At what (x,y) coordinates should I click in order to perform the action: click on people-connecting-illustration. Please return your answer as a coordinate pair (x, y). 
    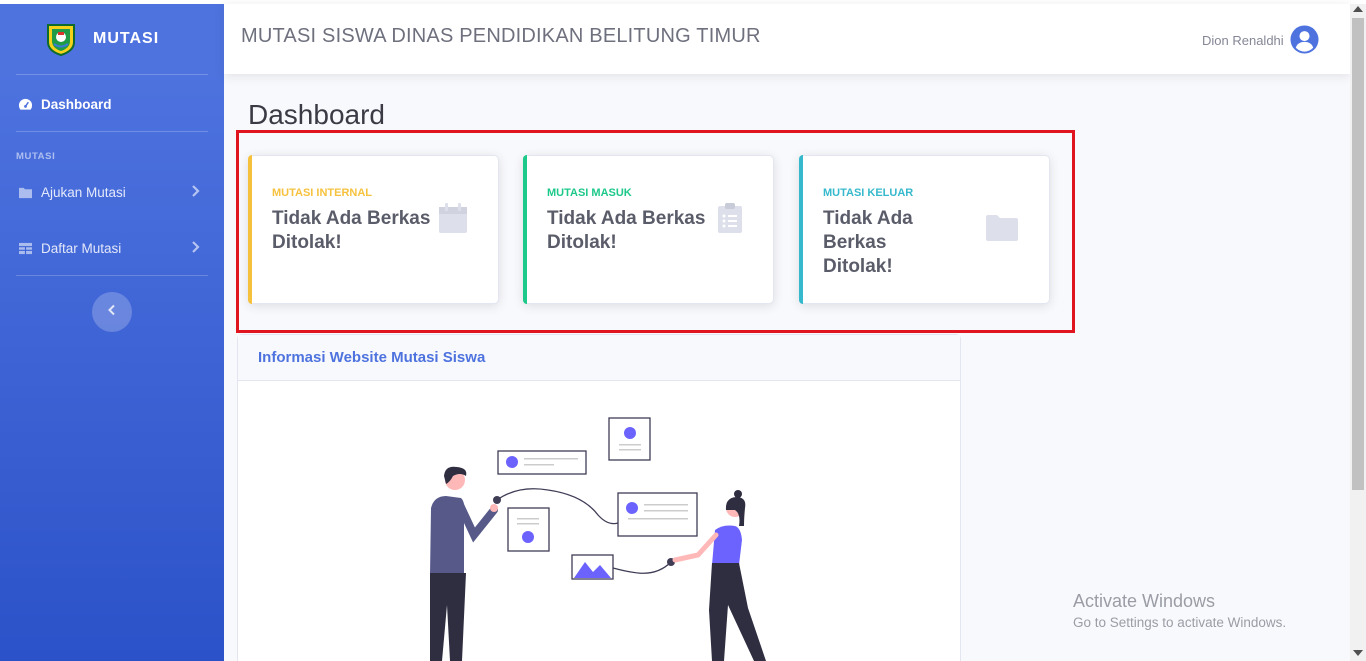
    Looking at the image, I should click on (588, 535).